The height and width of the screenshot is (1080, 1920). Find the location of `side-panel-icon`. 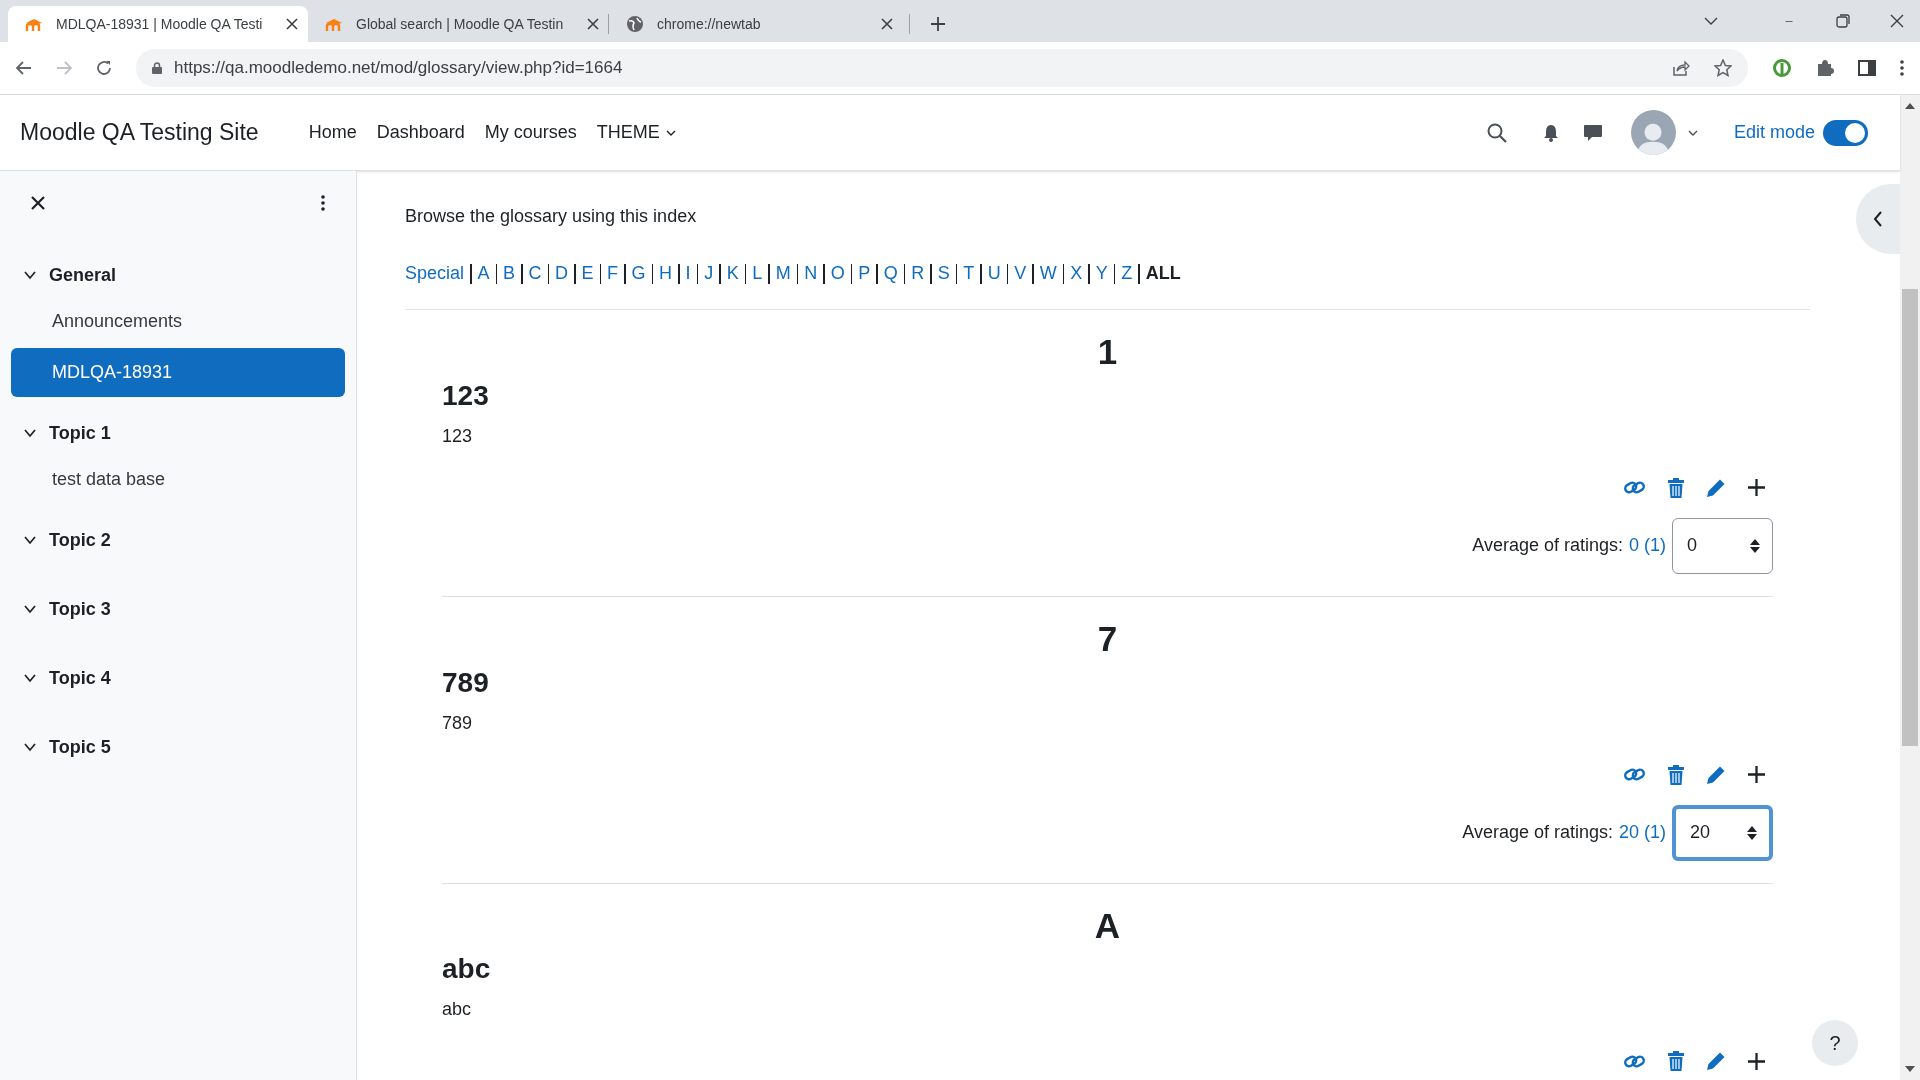

side-panel-icon is located at coordinates (1867, 68).